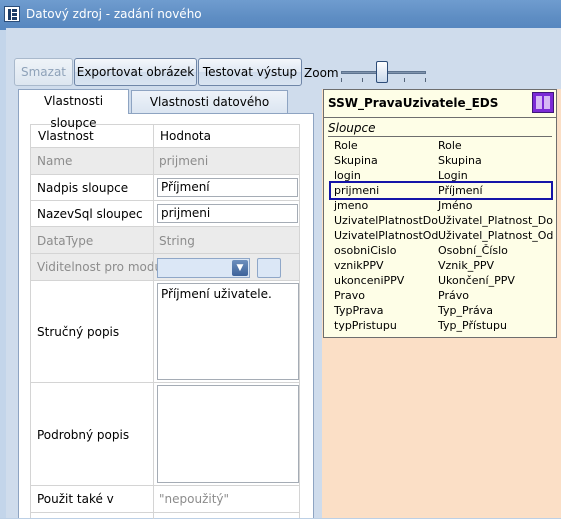 The height and width of the screenshot is (519, 561). What do you see at coordinates (460, 190) in the screenshot?
I see `field-caption: Příjmení` at bounding box center [460, 190].